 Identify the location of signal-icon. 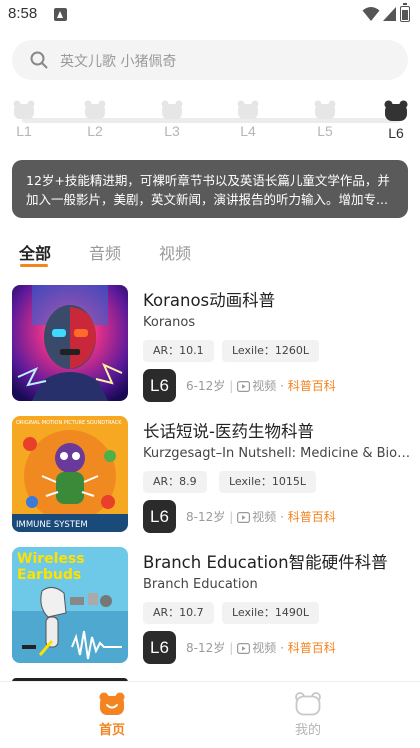
(389, 14).